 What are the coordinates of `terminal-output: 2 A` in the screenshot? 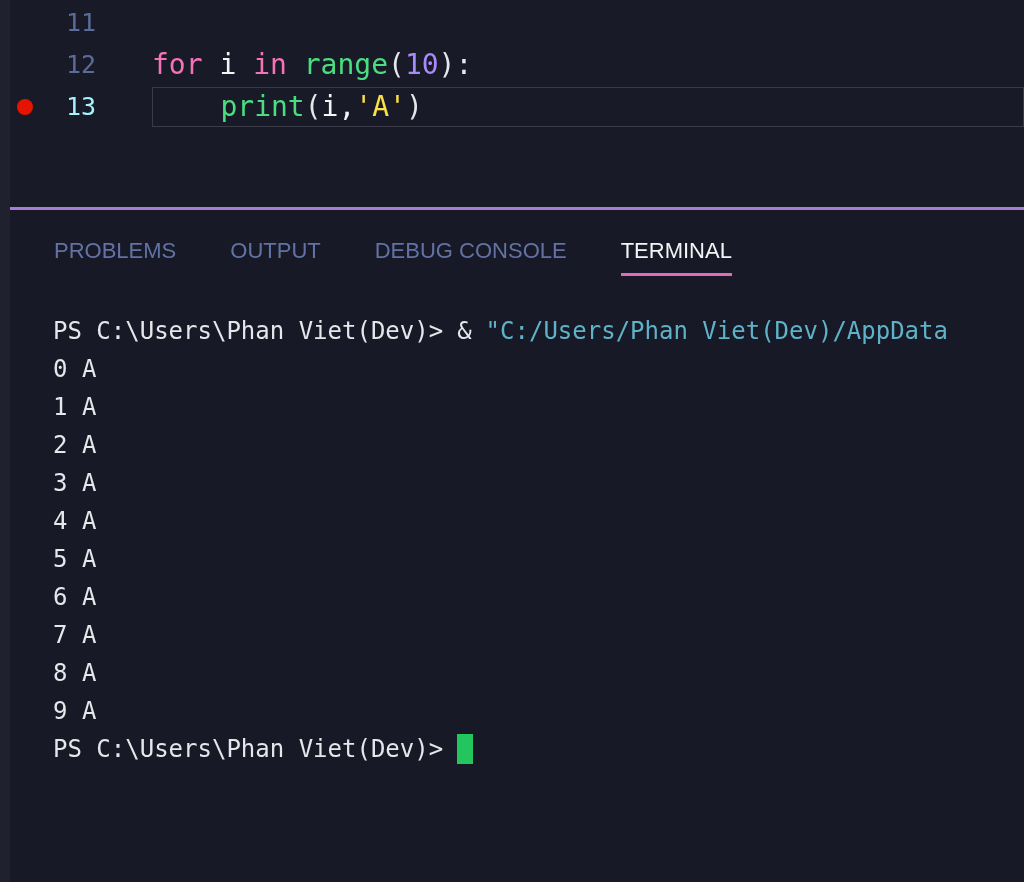 It's located at (75, 445).